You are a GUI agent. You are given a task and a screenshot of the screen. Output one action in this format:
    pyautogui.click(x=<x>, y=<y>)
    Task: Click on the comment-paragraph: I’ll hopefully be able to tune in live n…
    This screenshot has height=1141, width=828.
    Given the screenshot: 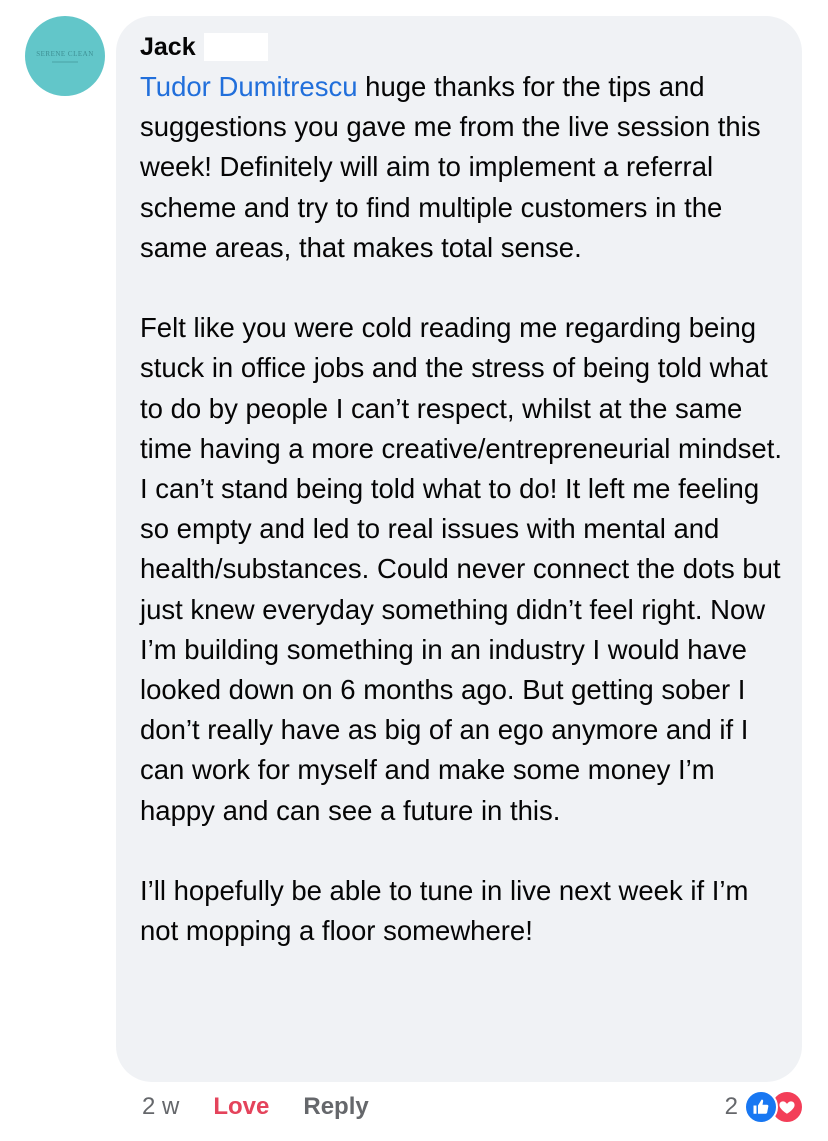 What is the action you would take?
    pyautogui.click(x=444, y=911)
    